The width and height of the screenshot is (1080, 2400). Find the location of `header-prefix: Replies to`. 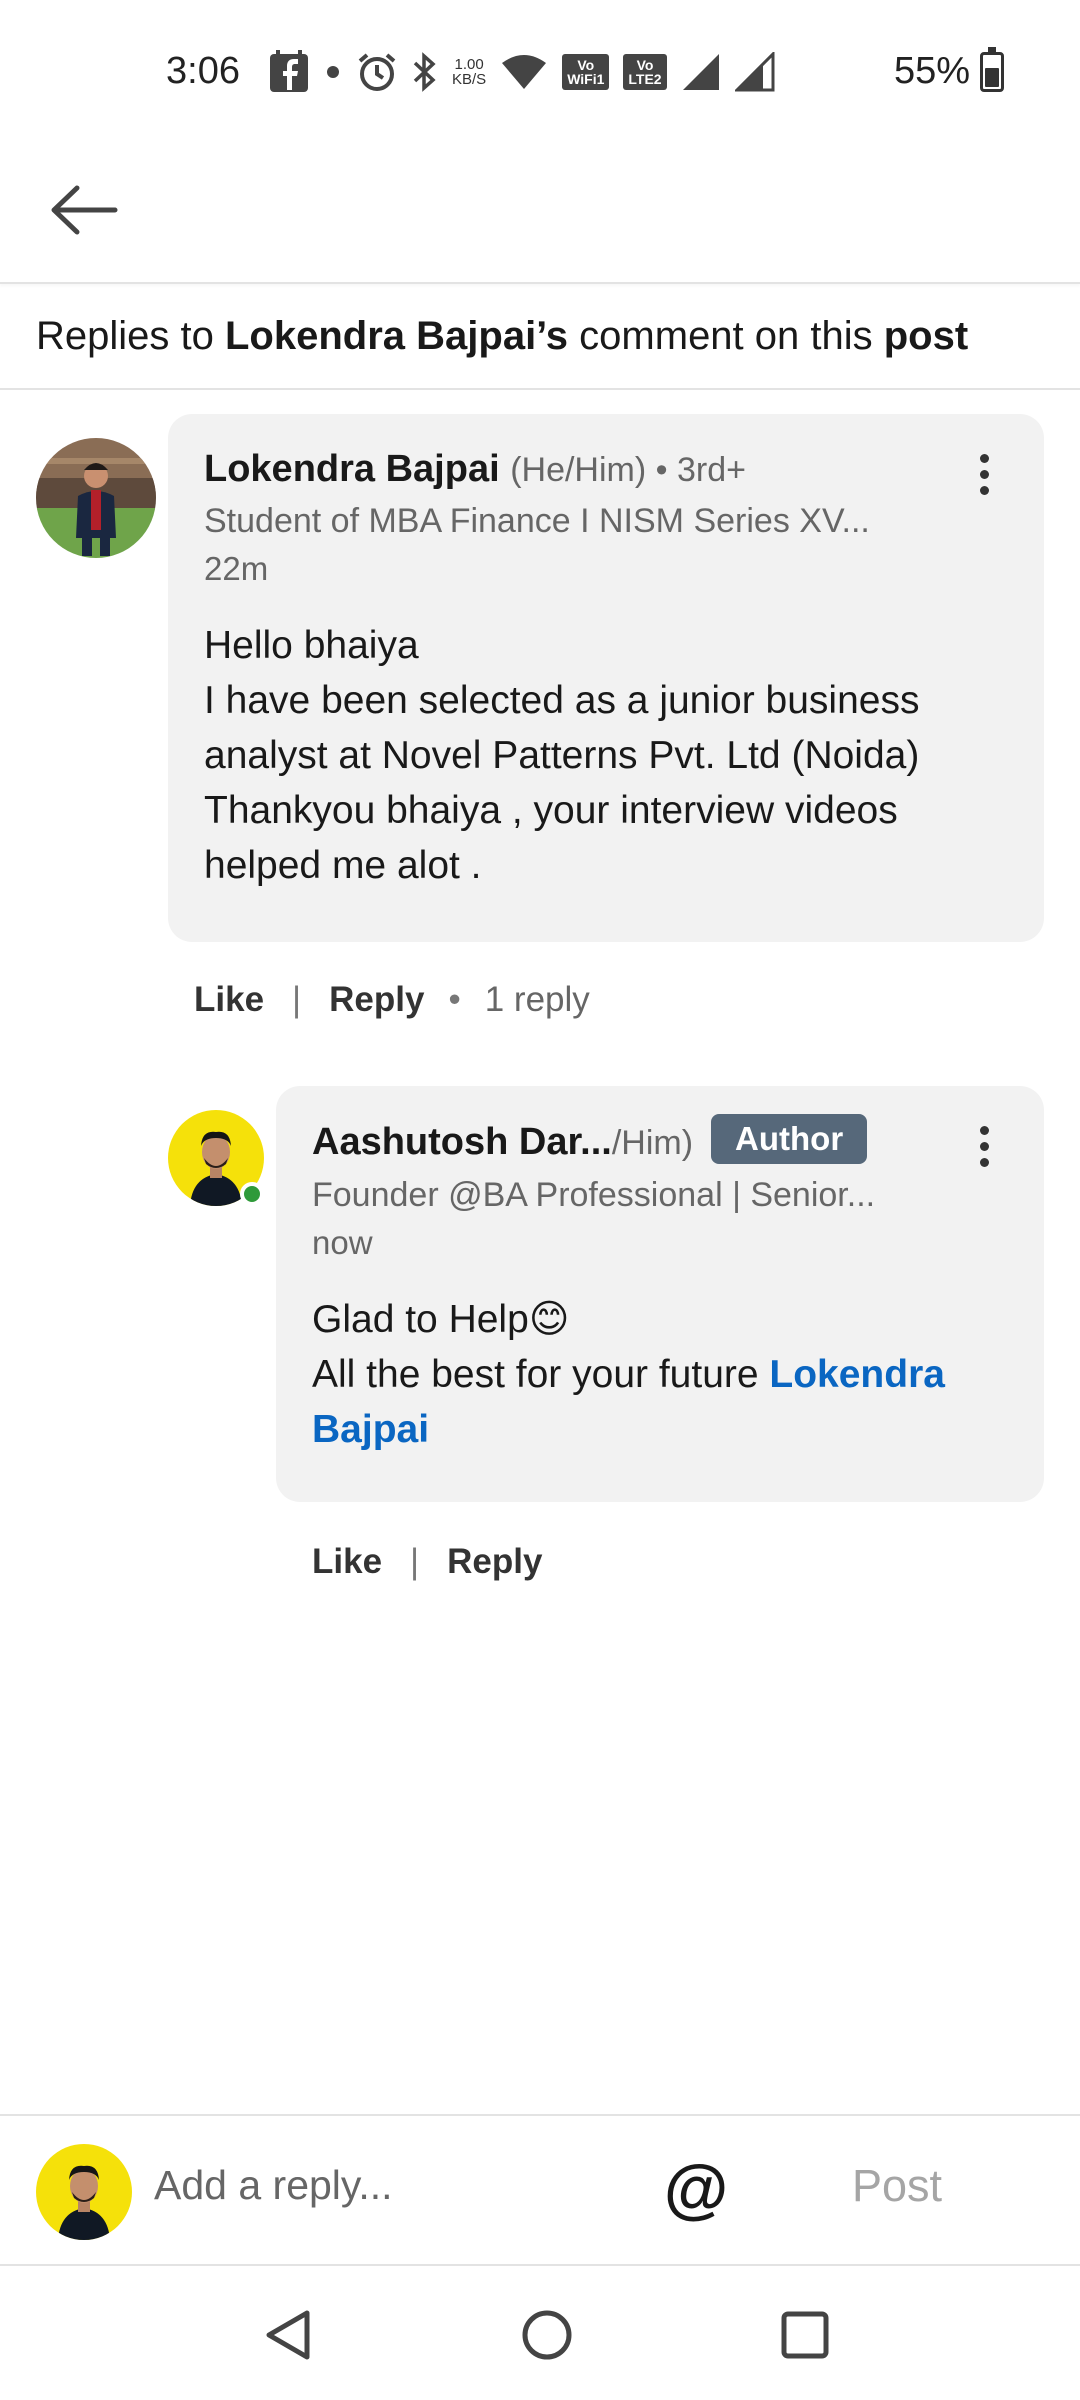

header-prefix: Replies to is located at coordinates (130, 336).